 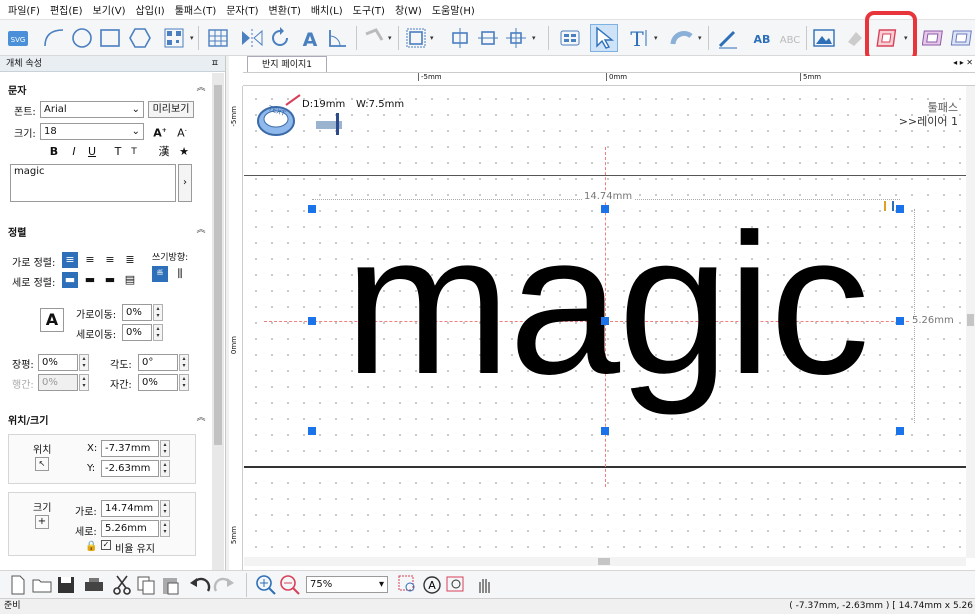 I want to click on keep-ratio-checkbox: ✓, so click(x=106, y=545).